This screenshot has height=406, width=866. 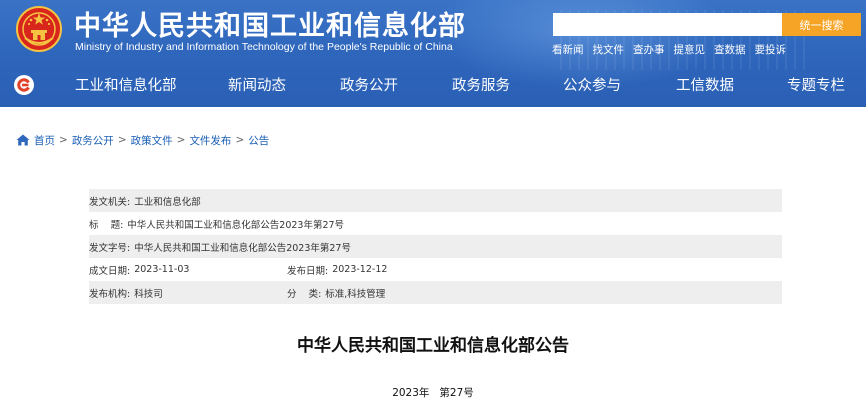 What do you see at coordinates (568, 49) in the screenshot?
I see `quick-link-news: 看新闻` at bounding box center [568, 49].